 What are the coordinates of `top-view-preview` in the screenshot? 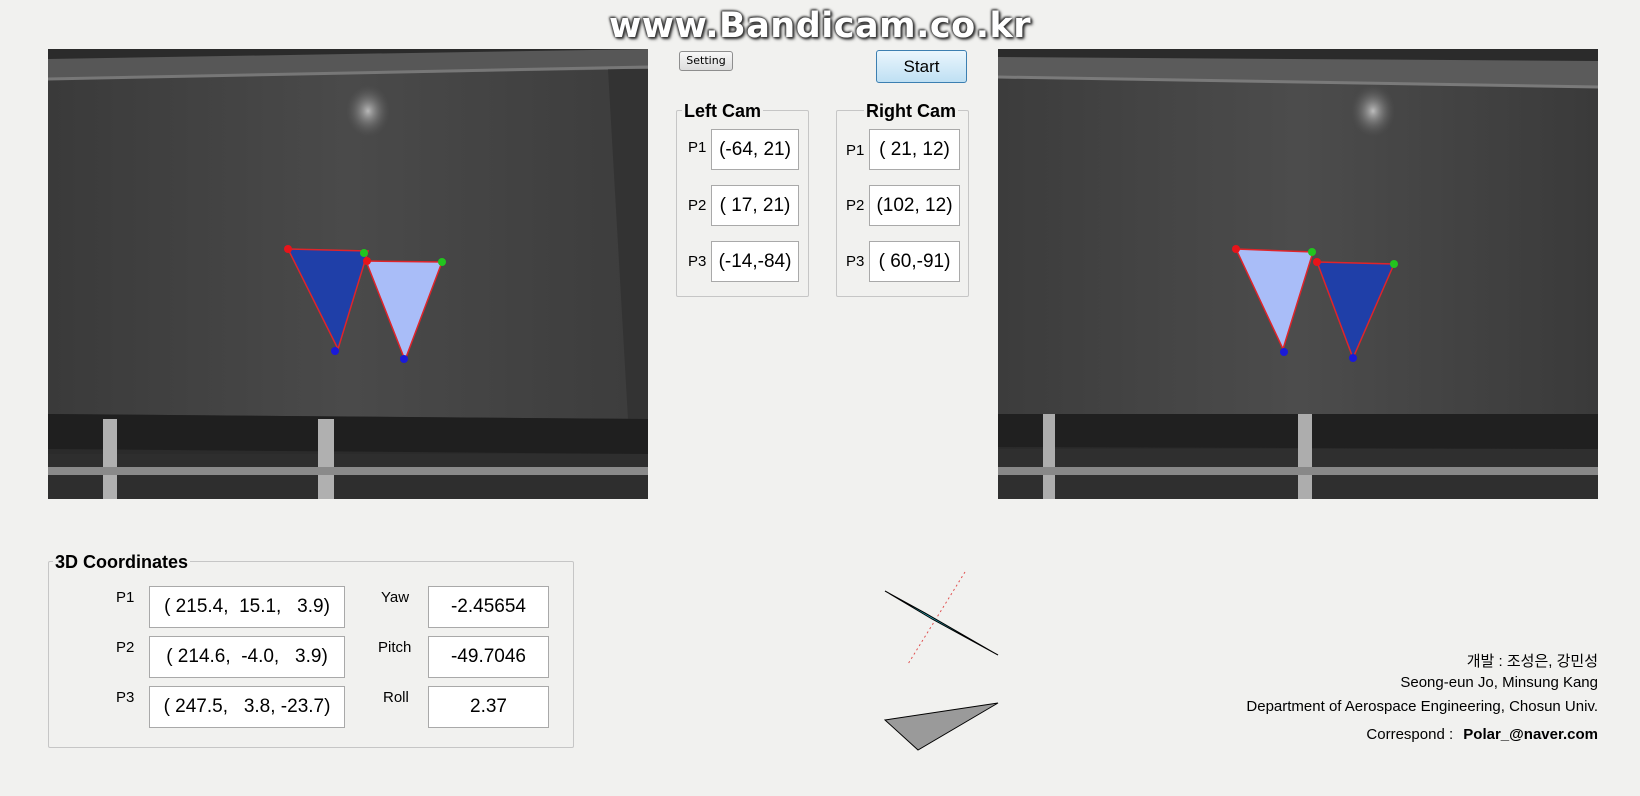 It's located at (941, 726).